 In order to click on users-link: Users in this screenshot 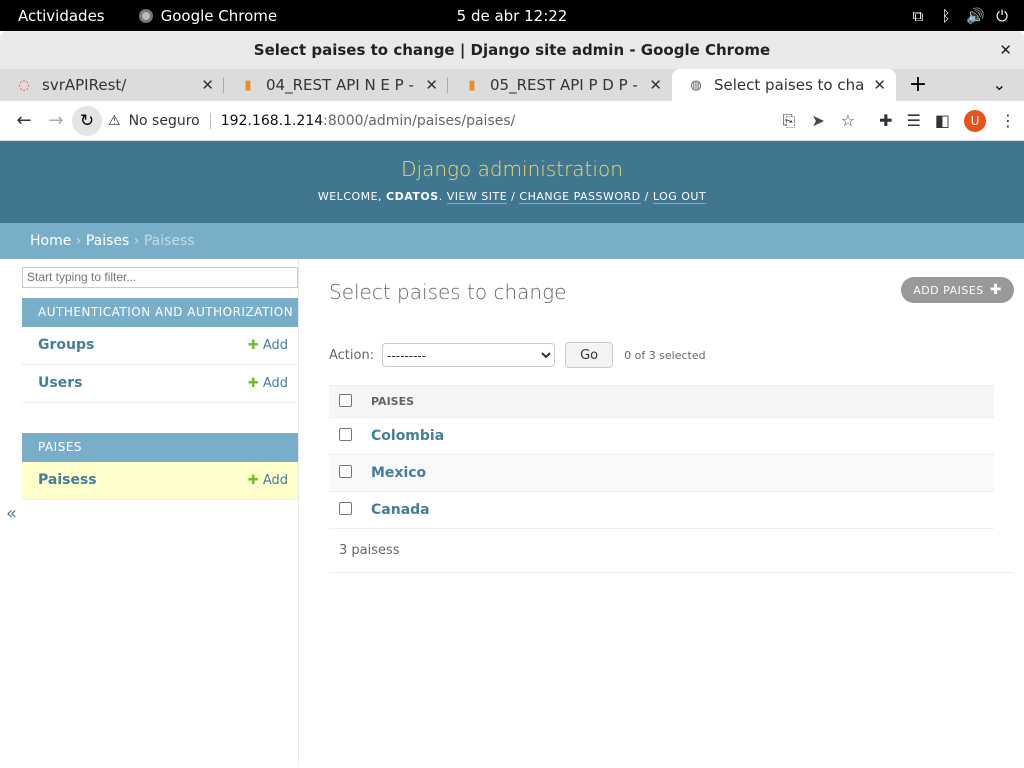, I will do `click(60, 383)`.